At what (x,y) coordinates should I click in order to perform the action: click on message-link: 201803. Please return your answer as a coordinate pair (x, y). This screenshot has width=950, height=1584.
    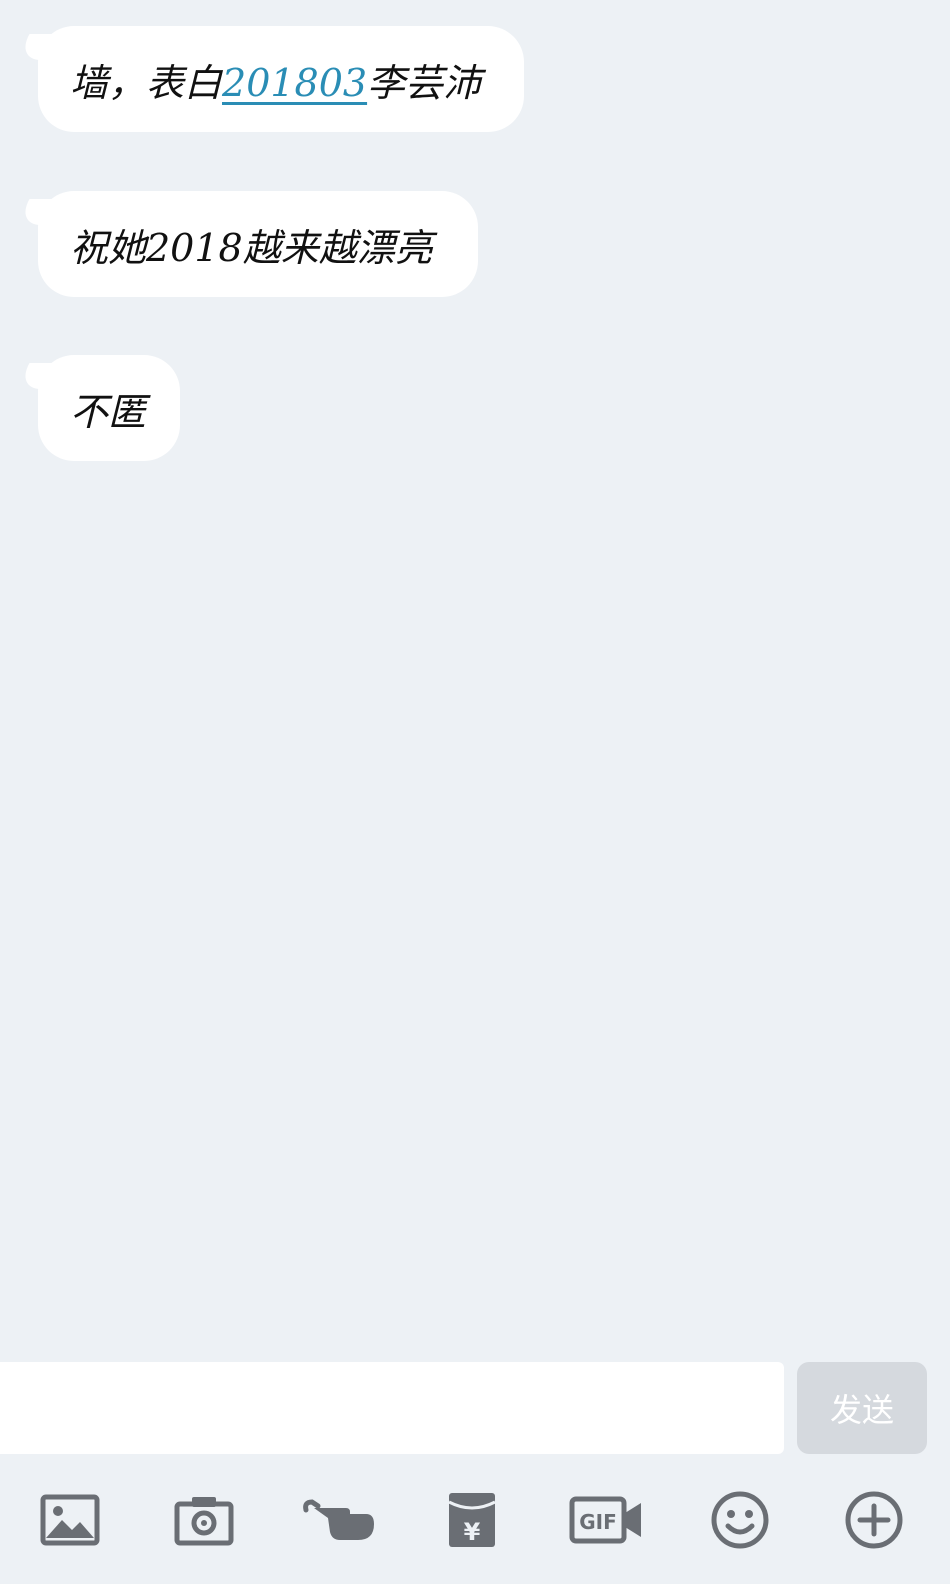
    Looking at the image, I should click on (294, 83).